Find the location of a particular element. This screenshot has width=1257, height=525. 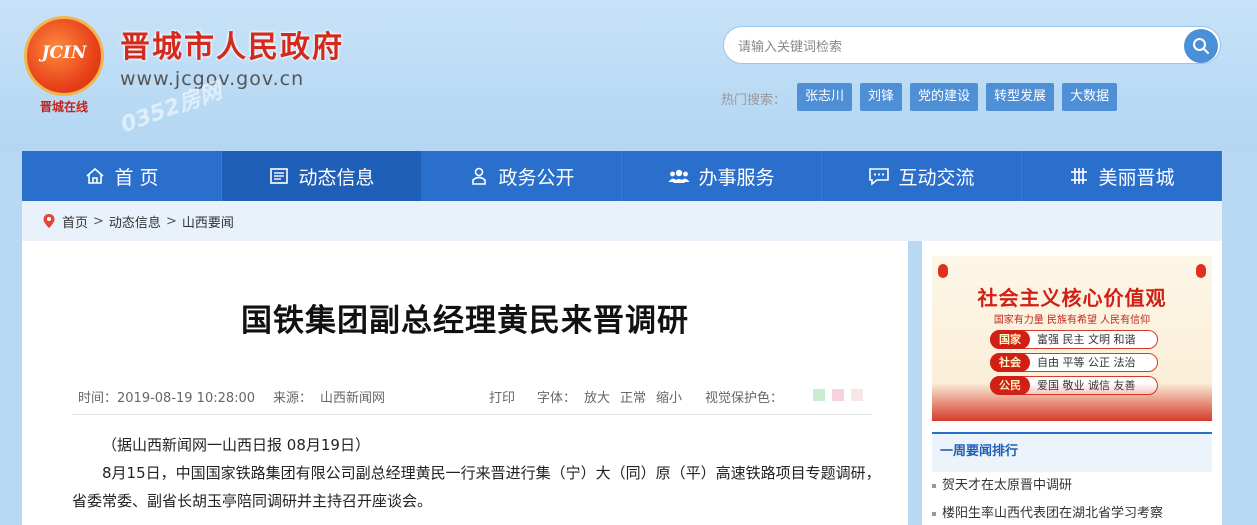

banner-subtitle: 国家有力量 民族有希望 人民有信仰 is located at coordinates (1072, 320).